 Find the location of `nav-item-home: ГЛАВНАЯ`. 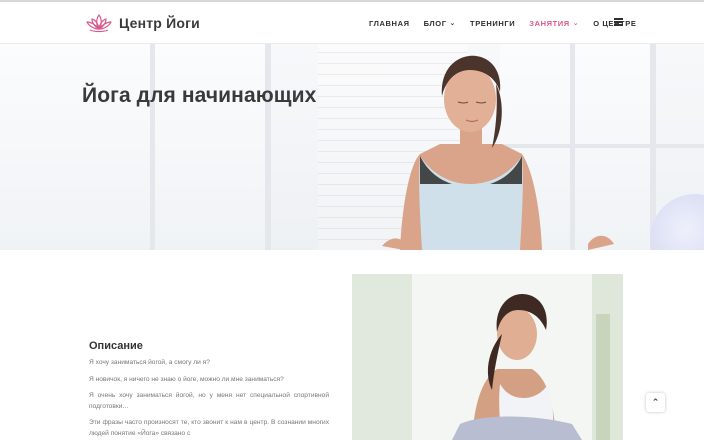

nav-item-home: ГЛАВНАЯ is located at coordinates (389, 23).